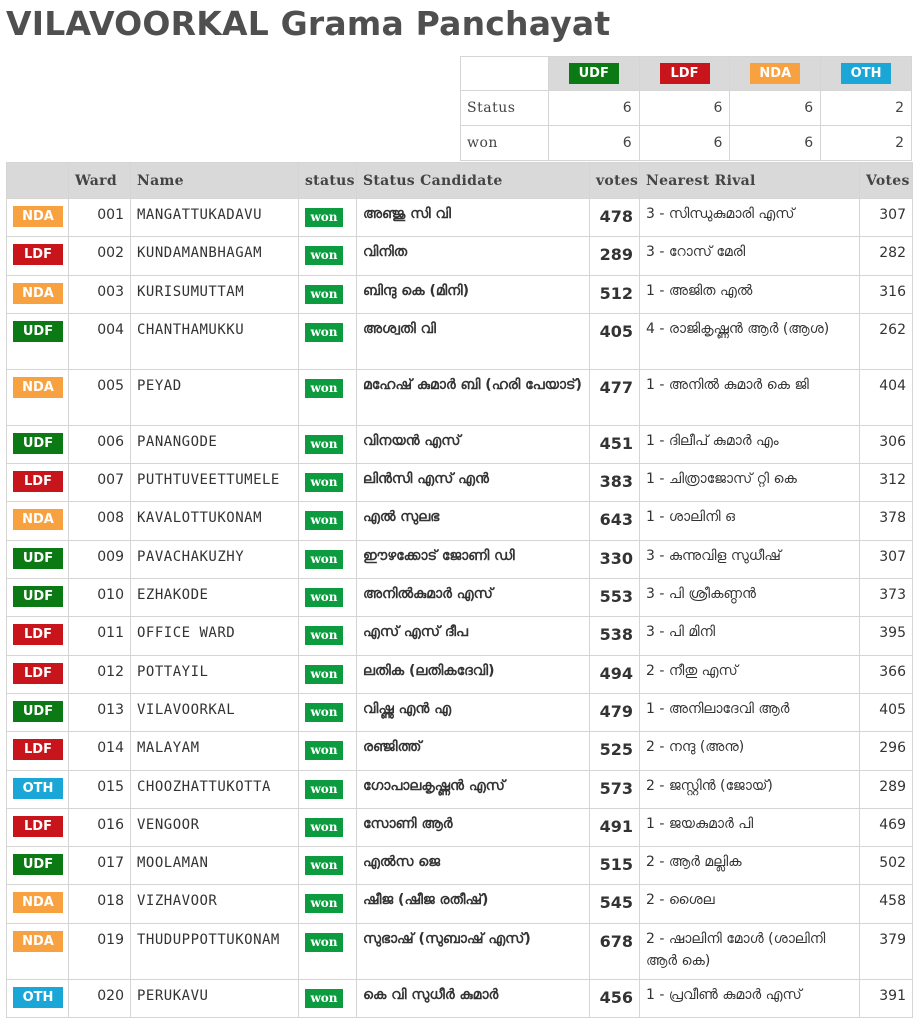 The width and height of the screenshot is (917, 1032). I want to click on nearest-rival: 3 - സിന്ധുകുമാരി എസ്, so click(749, 217).